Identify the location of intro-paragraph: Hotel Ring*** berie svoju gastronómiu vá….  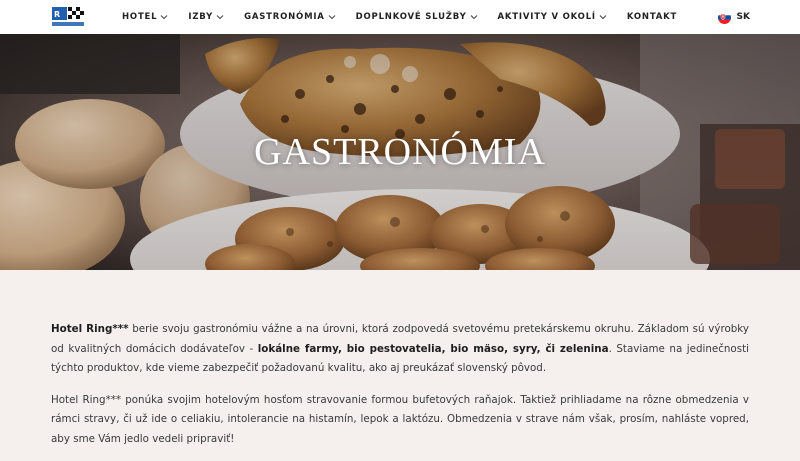
(400, 349).